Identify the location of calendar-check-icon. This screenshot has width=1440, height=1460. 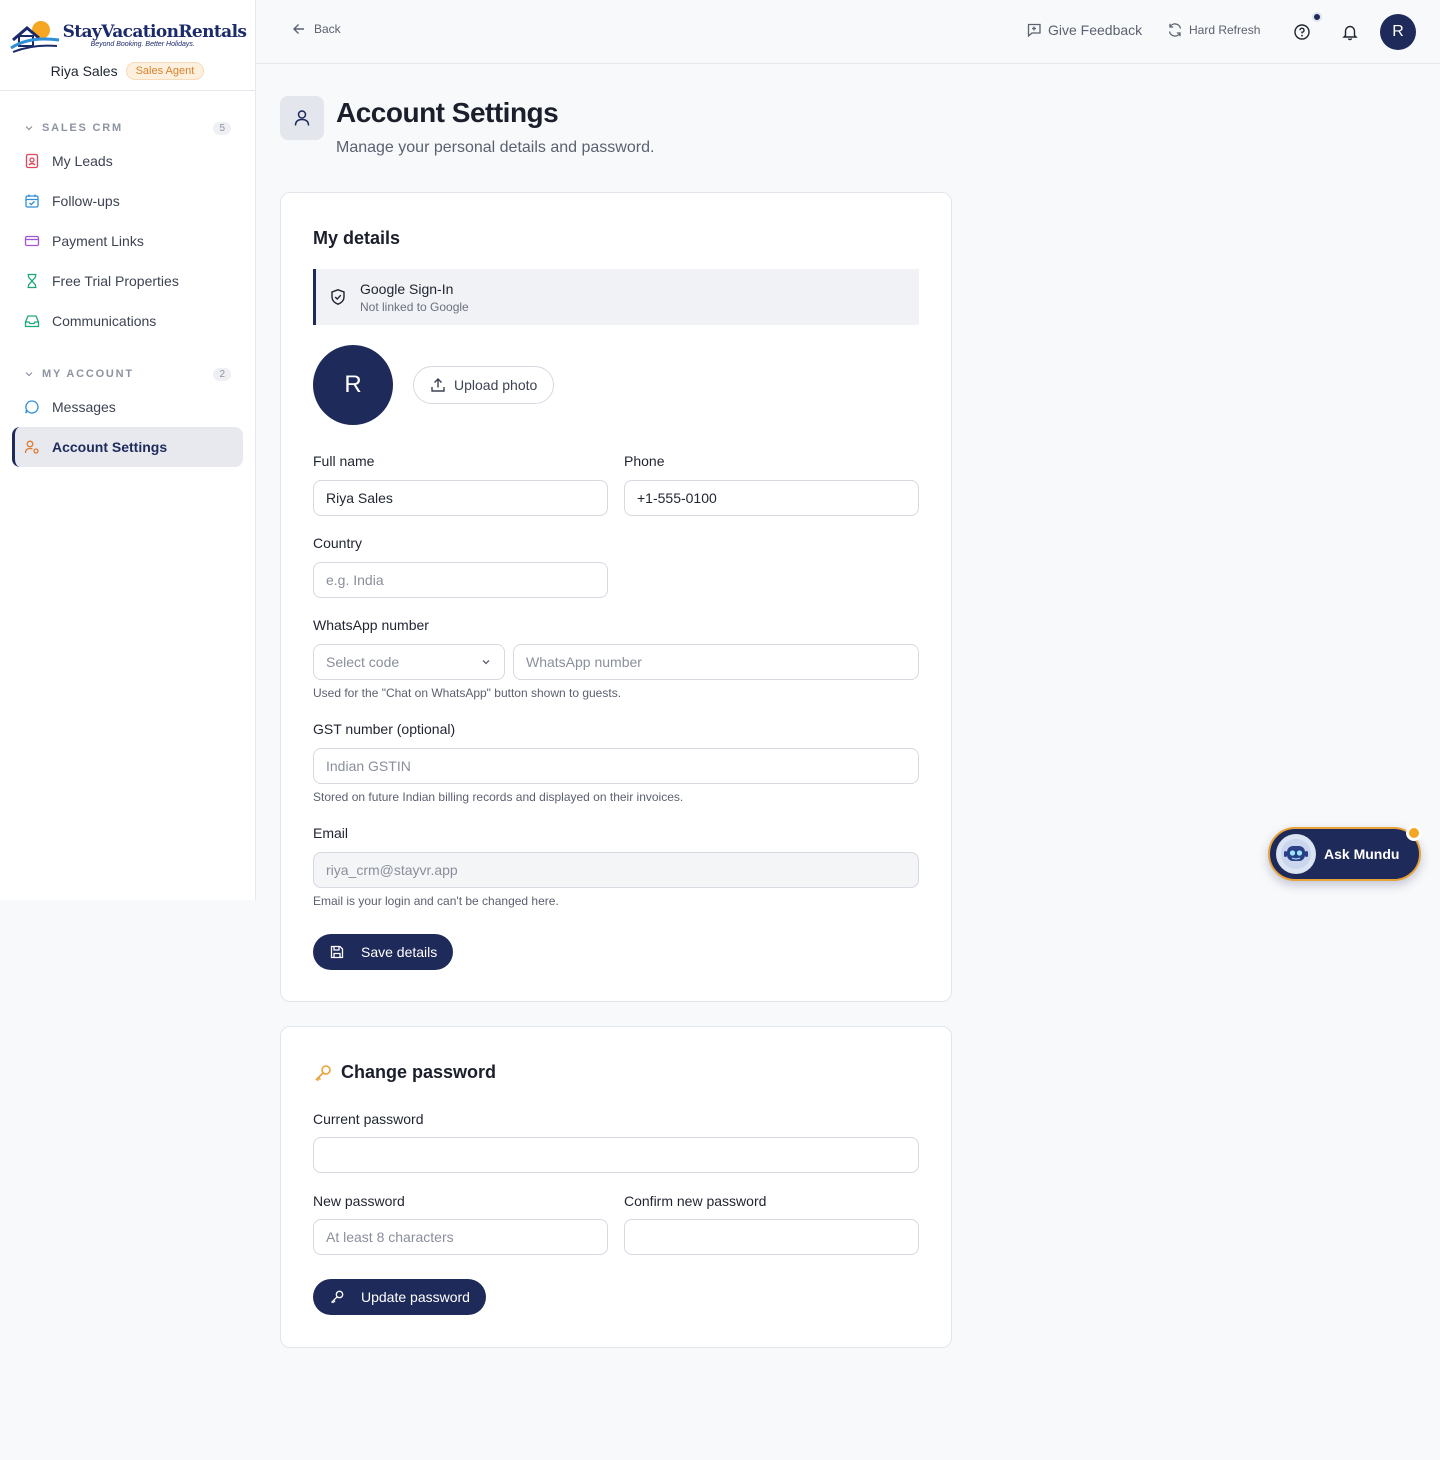
(32, 201).